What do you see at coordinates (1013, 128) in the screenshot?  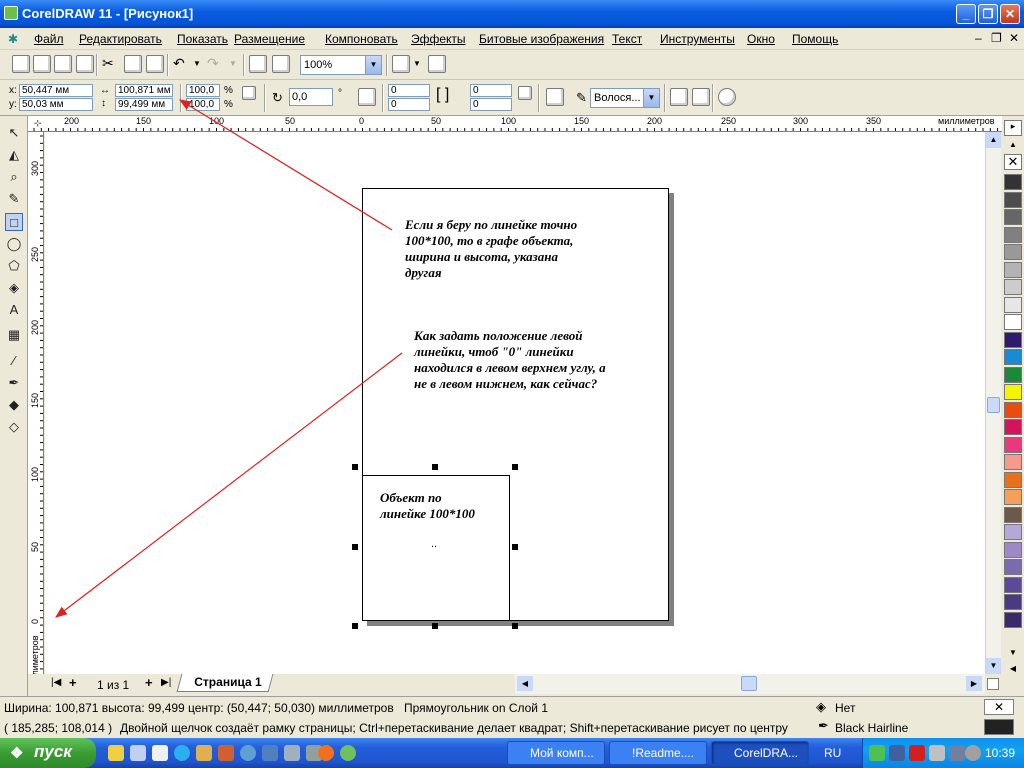 I see `palette-options-icon: ▸` at bounding box center [1013, 128].